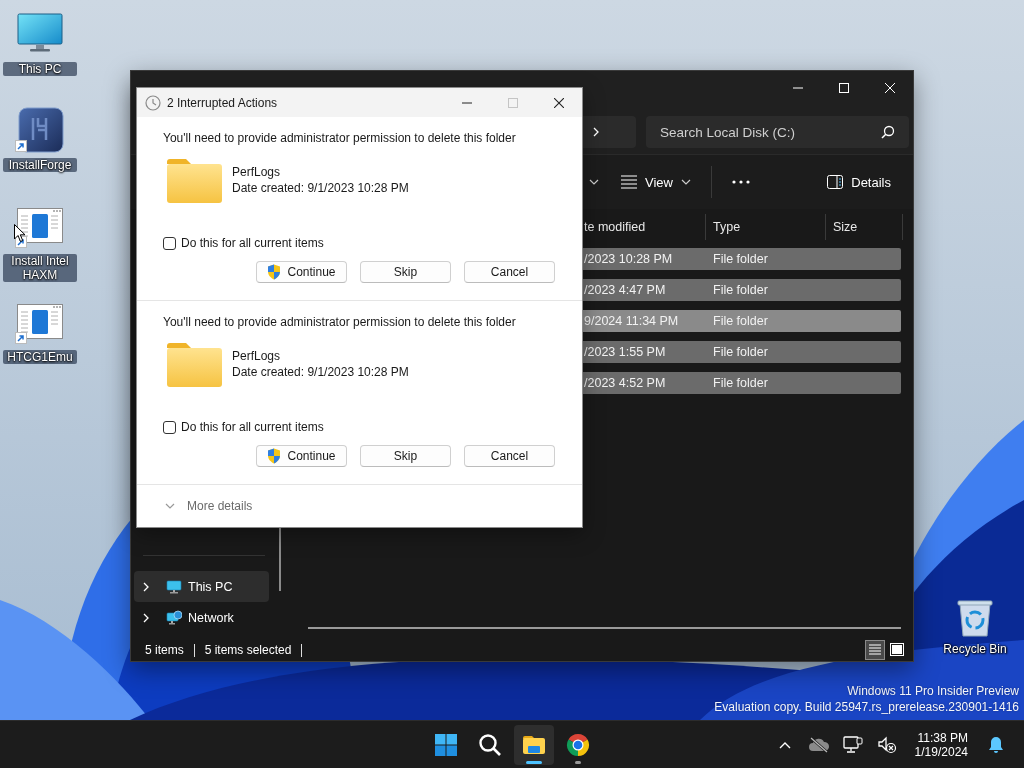 This screenshot has height=768, width=1024. Describe the element at coordinates (766, 227) in the screenshot. I see `column-header: Type` at that location.